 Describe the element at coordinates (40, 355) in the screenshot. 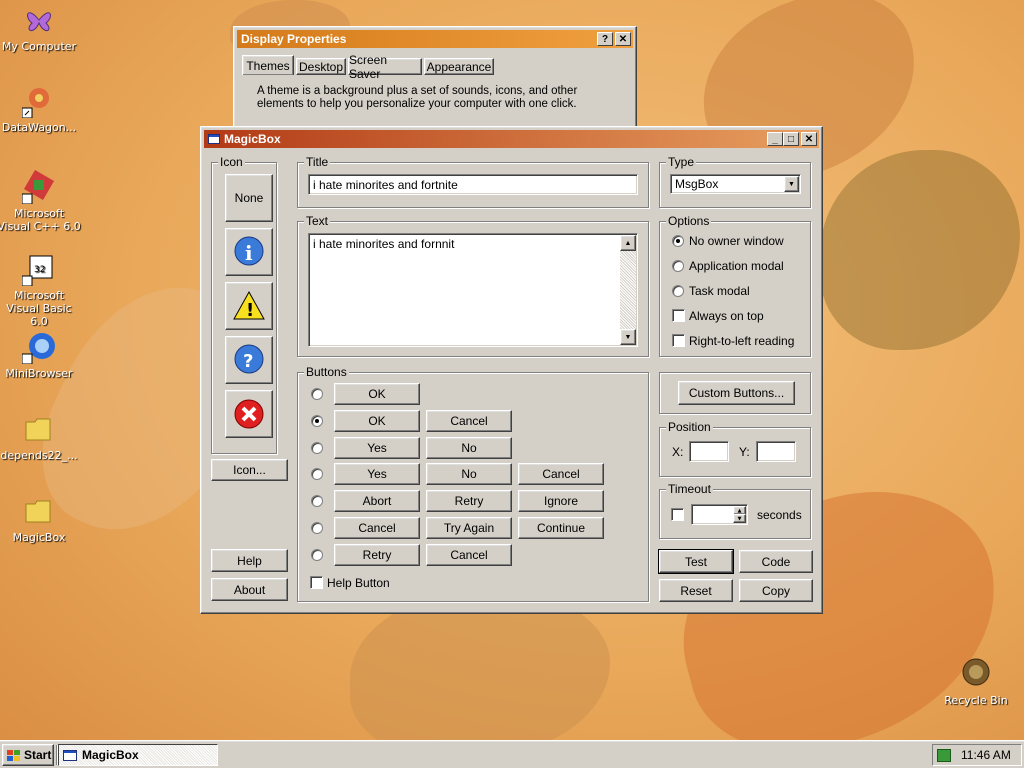

I see `desktop-icon-minibrowser: MiniBrowser` at that location.